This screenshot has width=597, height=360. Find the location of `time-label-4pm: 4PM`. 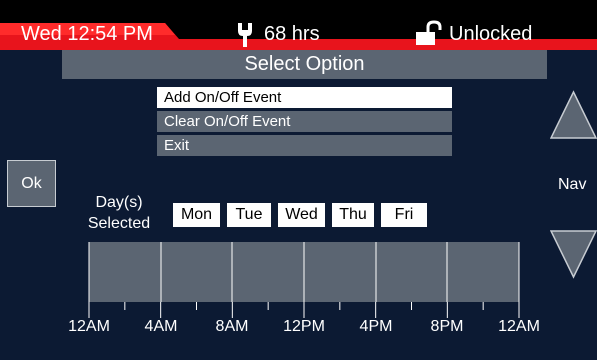

time-label-4pm: 4PM is located at coordinates (376, 326).